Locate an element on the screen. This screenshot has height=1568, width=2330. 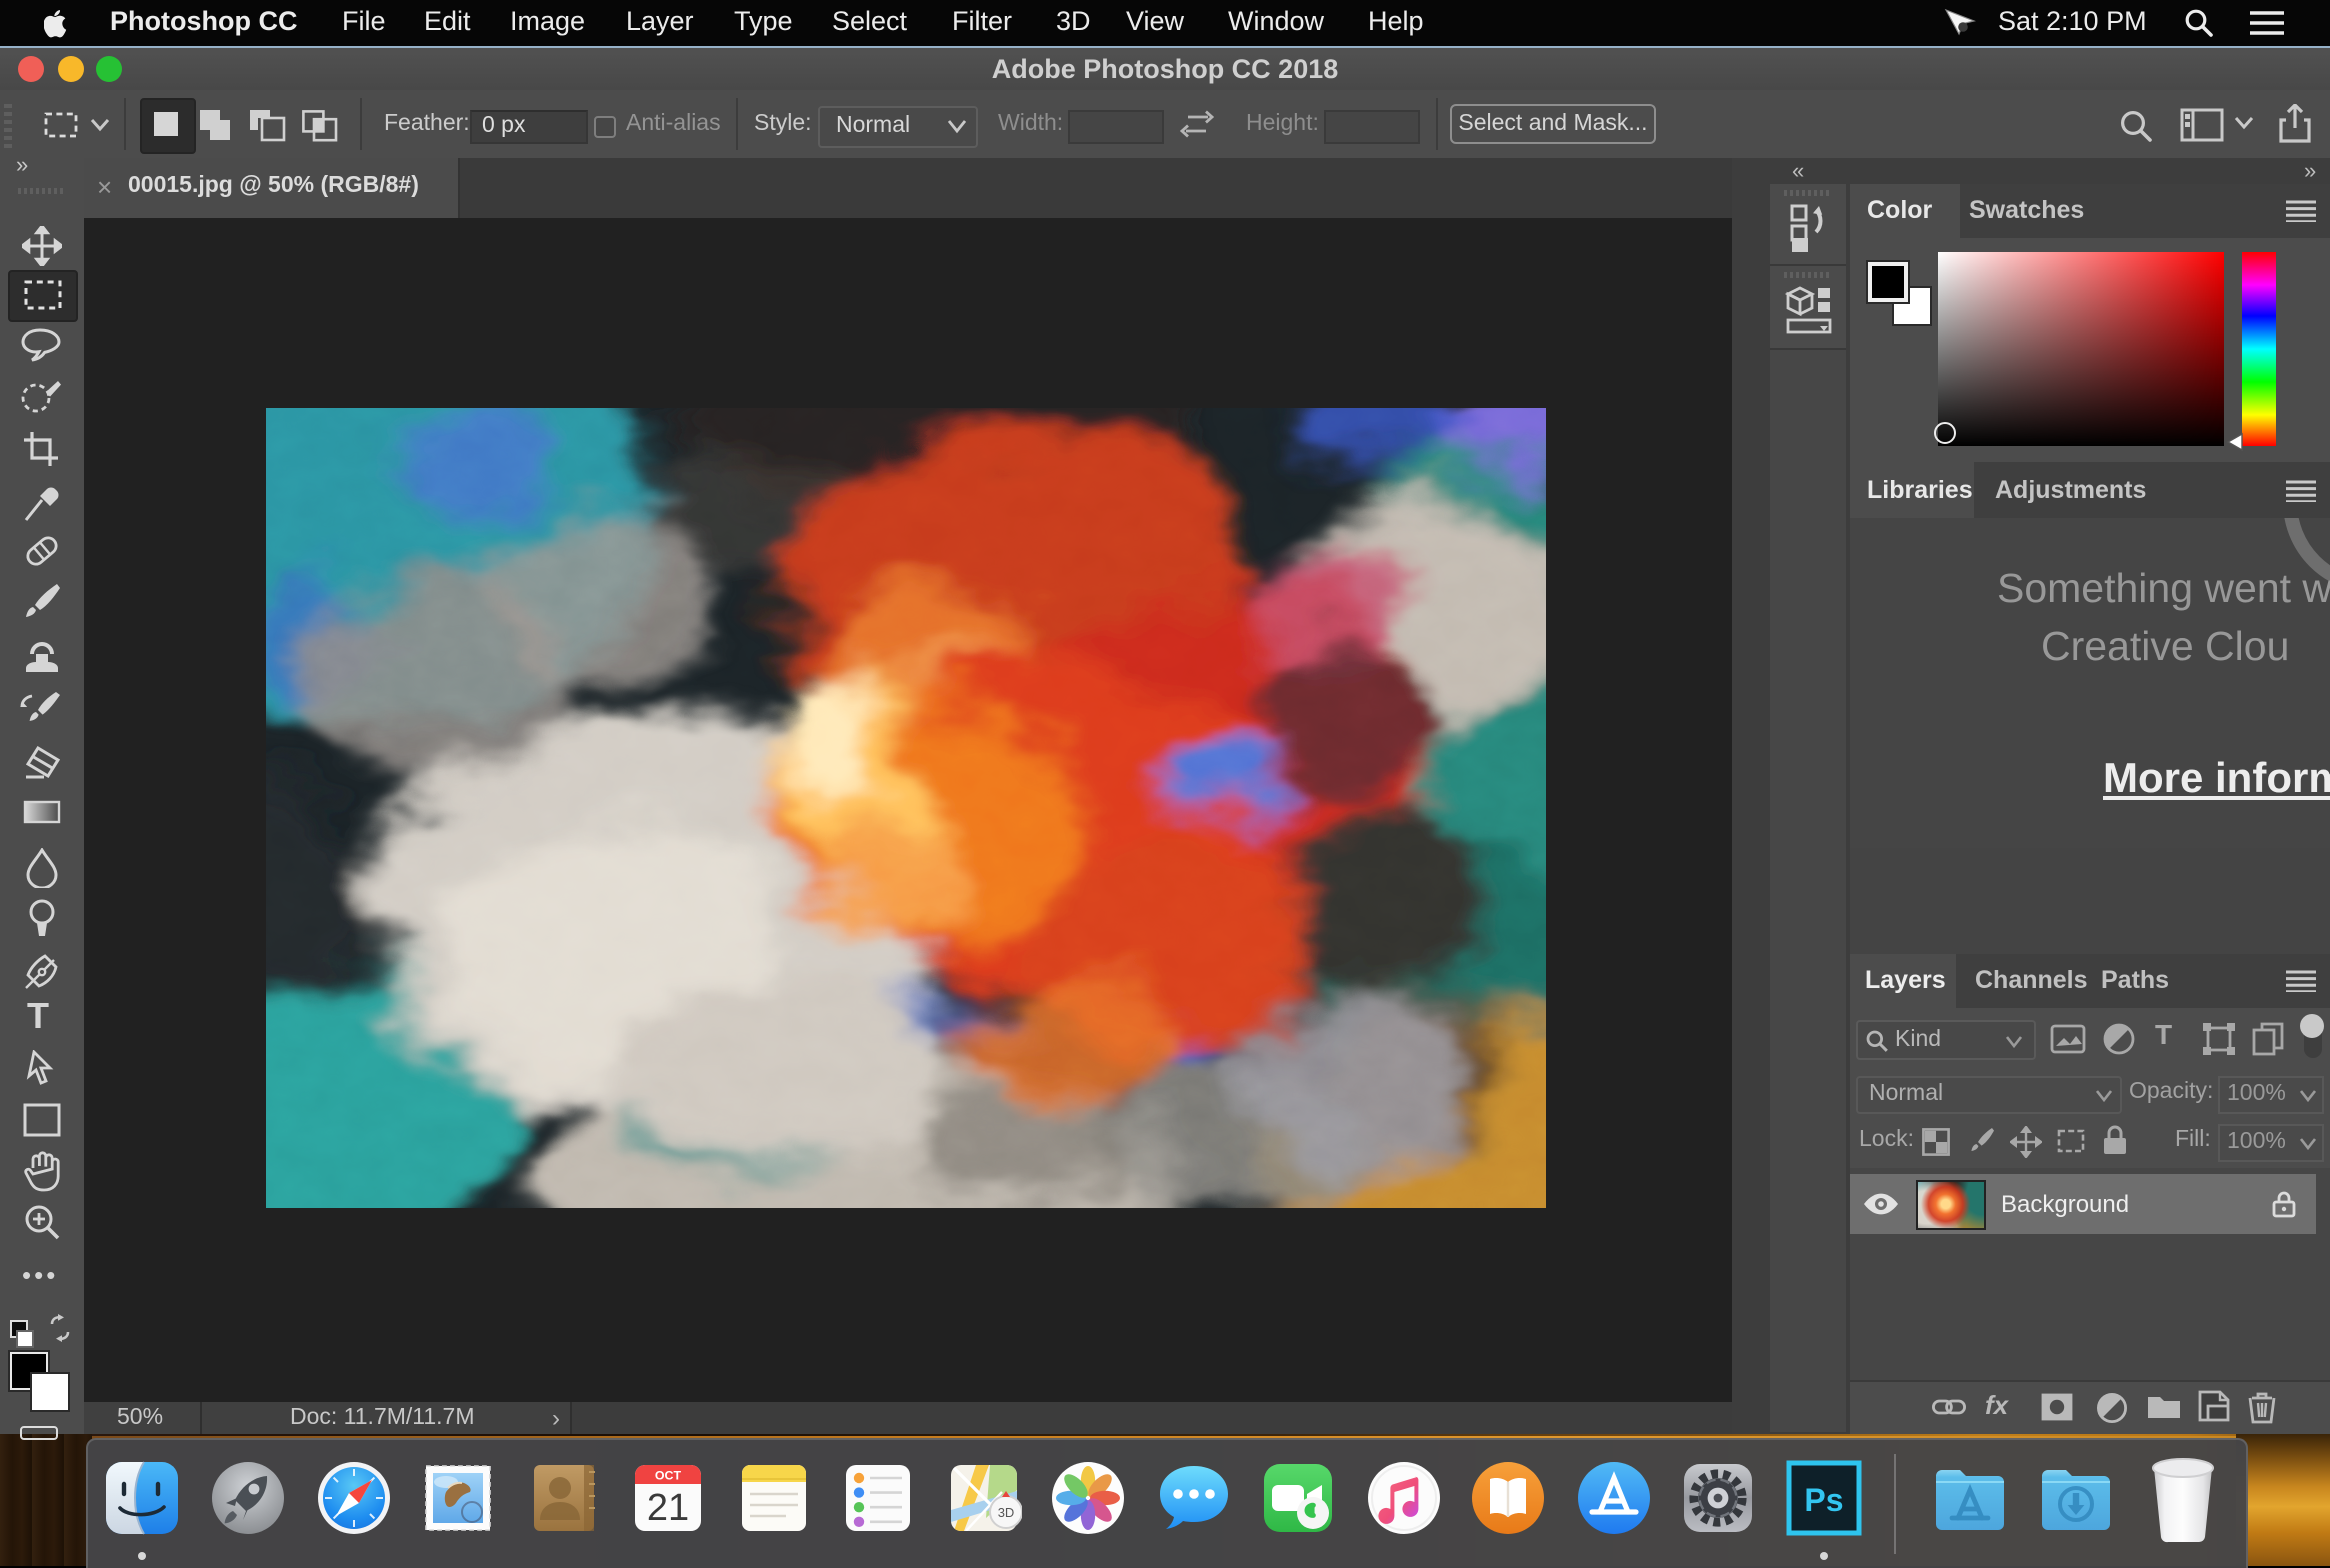
svg-text: OCT is located at coordinates (668, 1476).